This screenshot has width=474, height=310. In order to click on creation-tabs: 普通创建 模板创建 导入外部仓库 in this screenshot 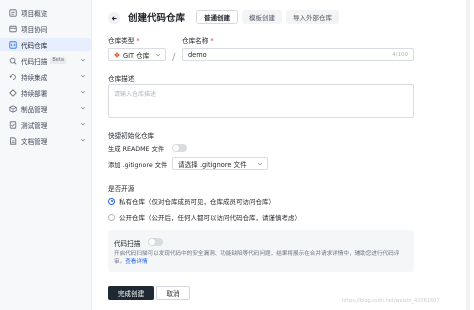, I will do `click(267, 17)`.